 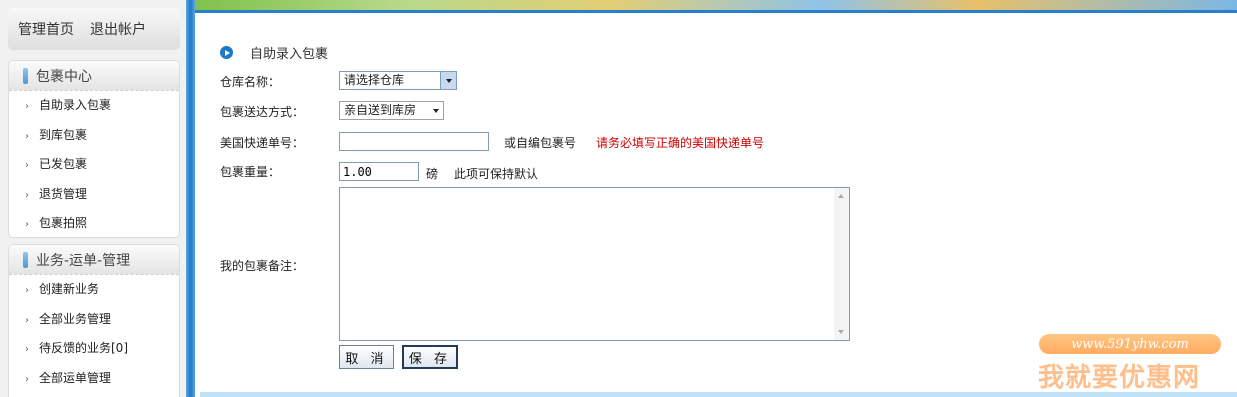 What do you see at coordinates (262, 266) in the screenshot?
I see `remark-label: 我的包裹备注：` at bounding box center [262, 266].